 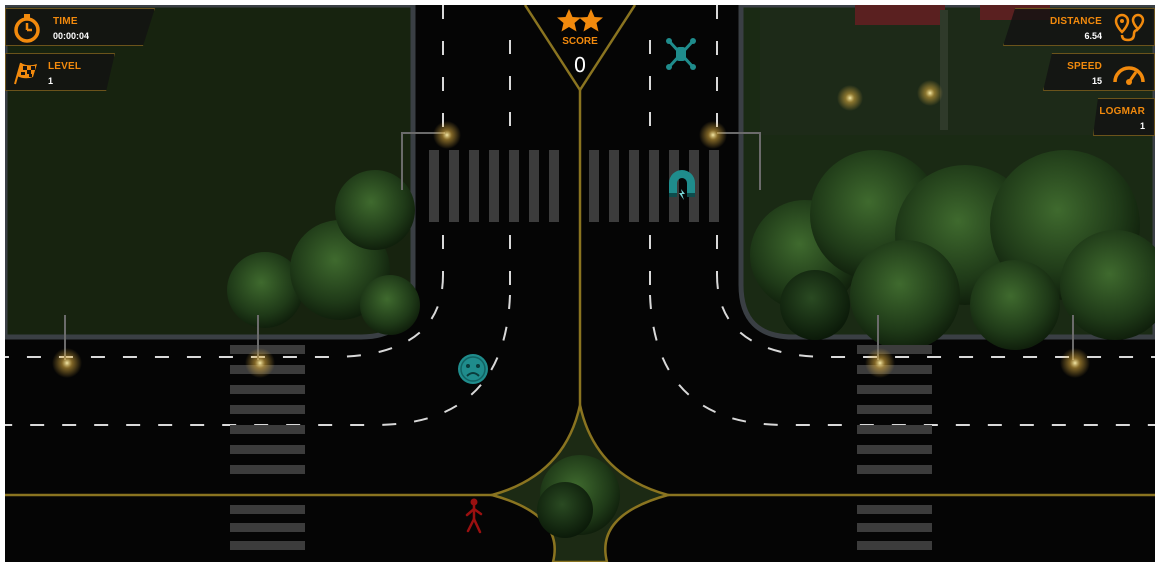 What do you see at coordinates (681, 55) in the screenshot?
I see `drone-icon` at bounding box center [681, 55].